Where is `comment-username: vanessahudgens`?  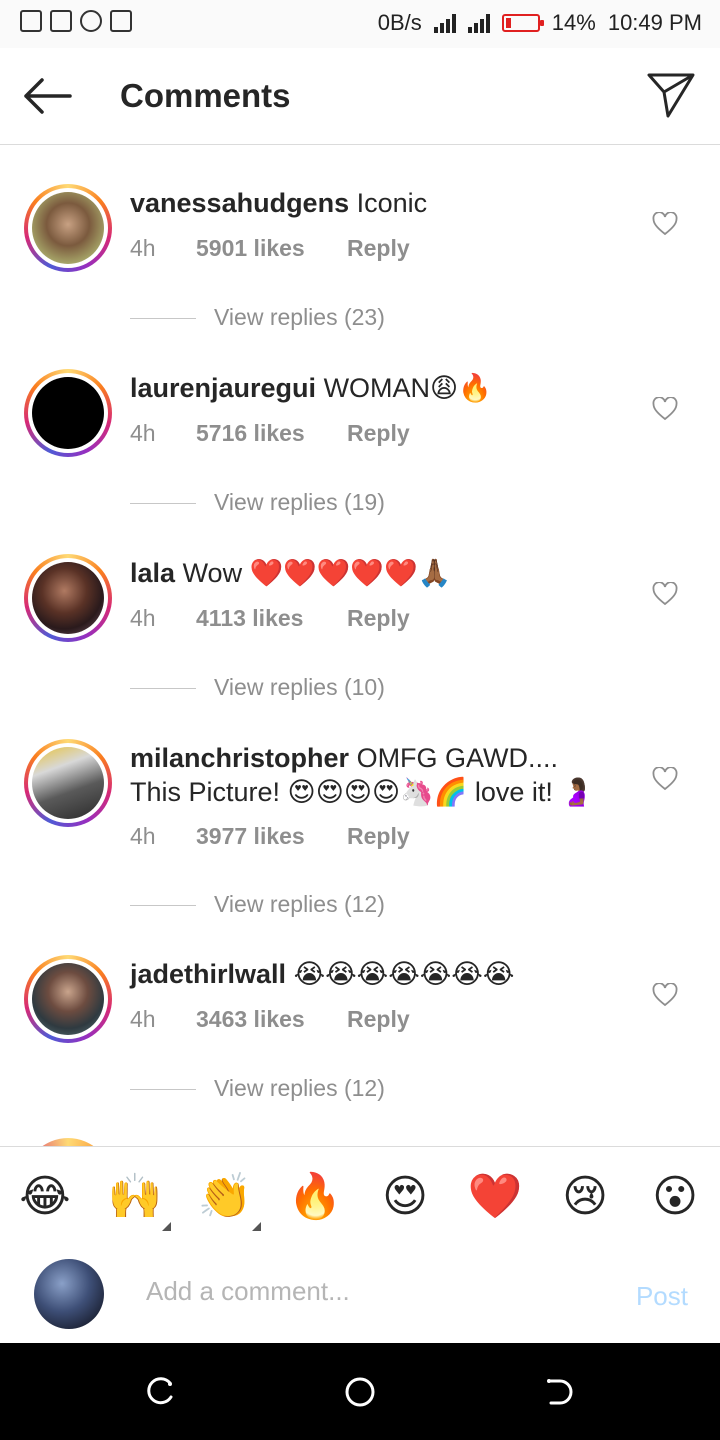
comment-username: vanessahudgens is located at coordinates (239, 203).